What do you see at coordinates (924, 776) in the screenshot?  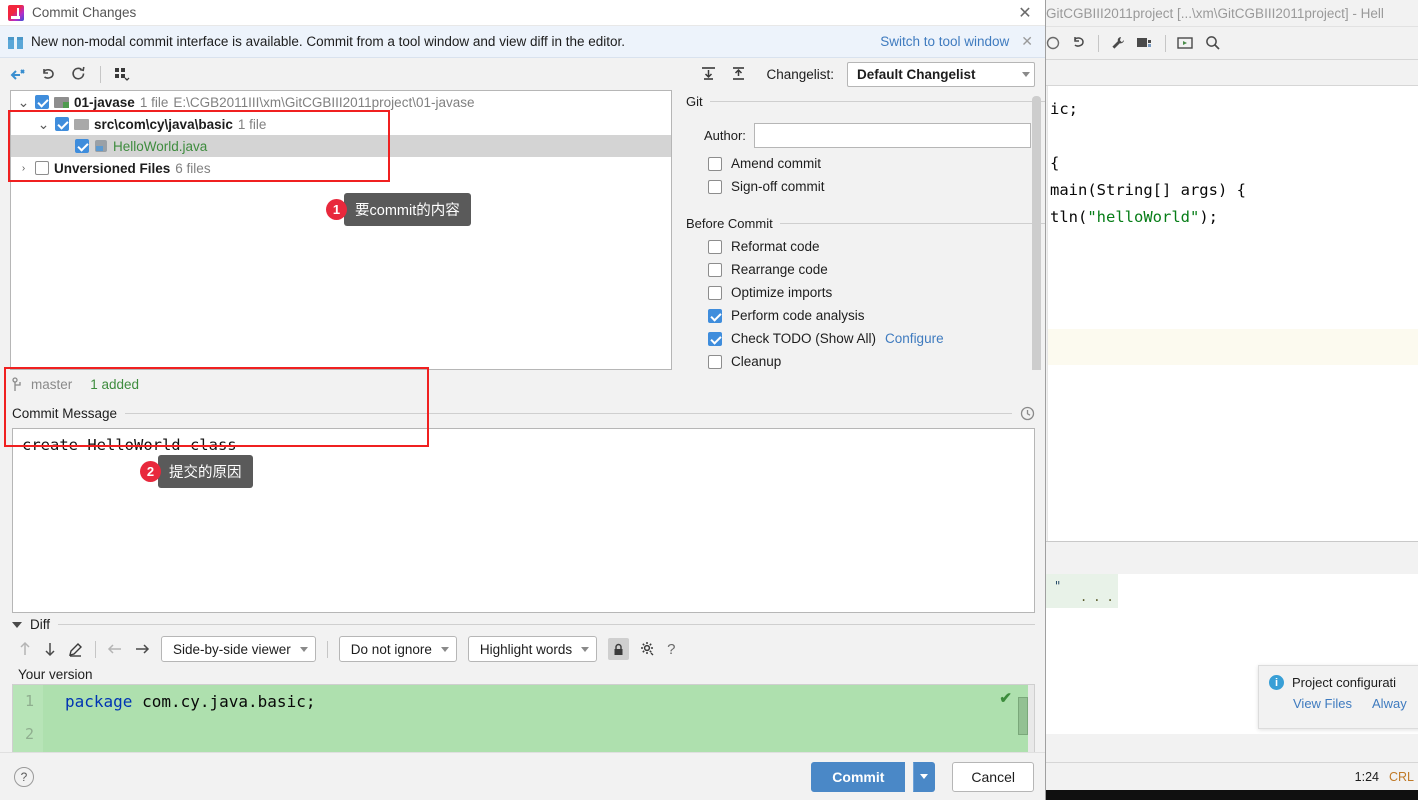 I see `commit-dropdown-button` at bounding box center [924, 776].